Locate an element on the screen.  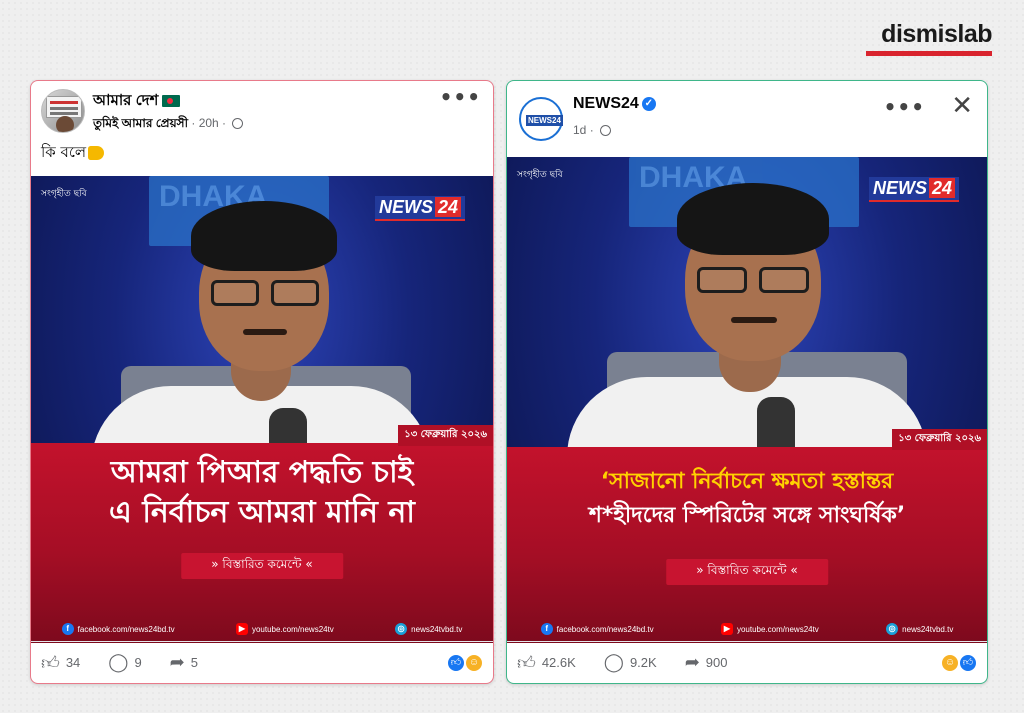
page-name: NEWS24 ✓ is located at coordinates (614, 104).